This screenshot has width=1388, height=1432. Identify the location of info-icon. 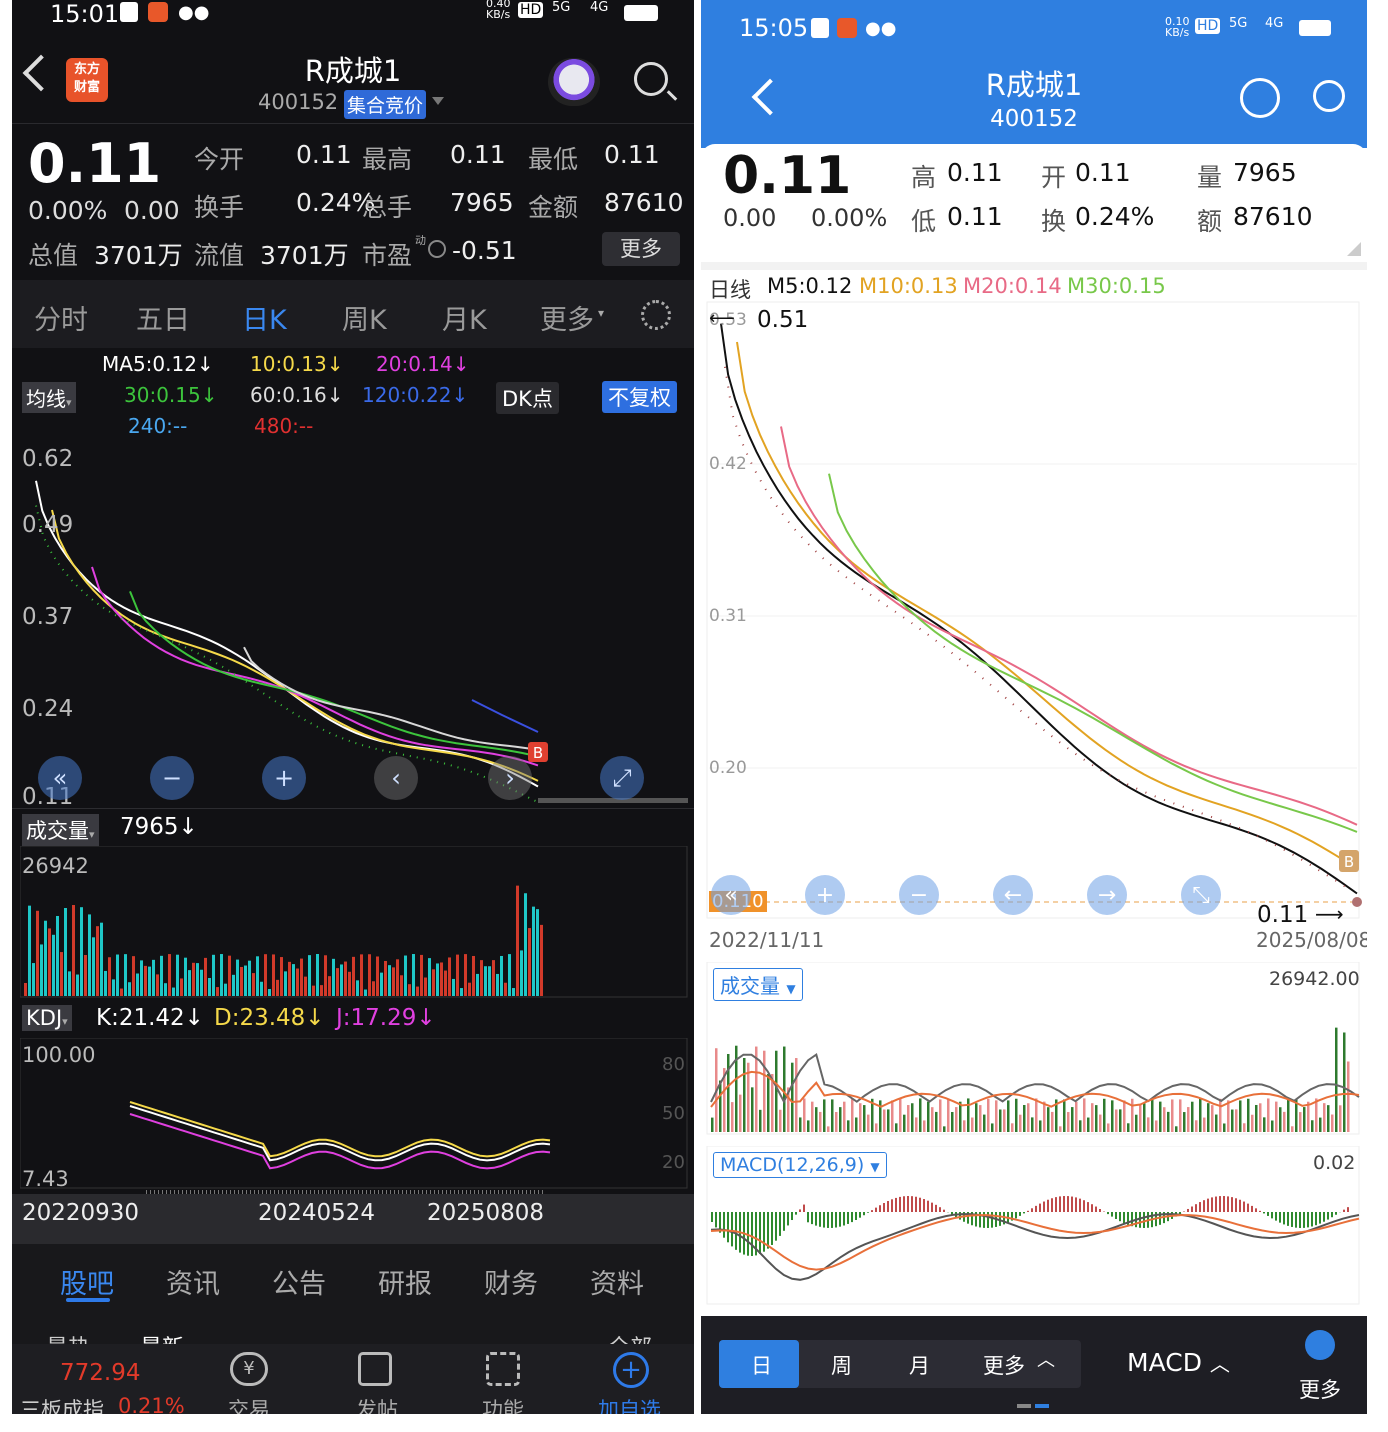
(437, 249).